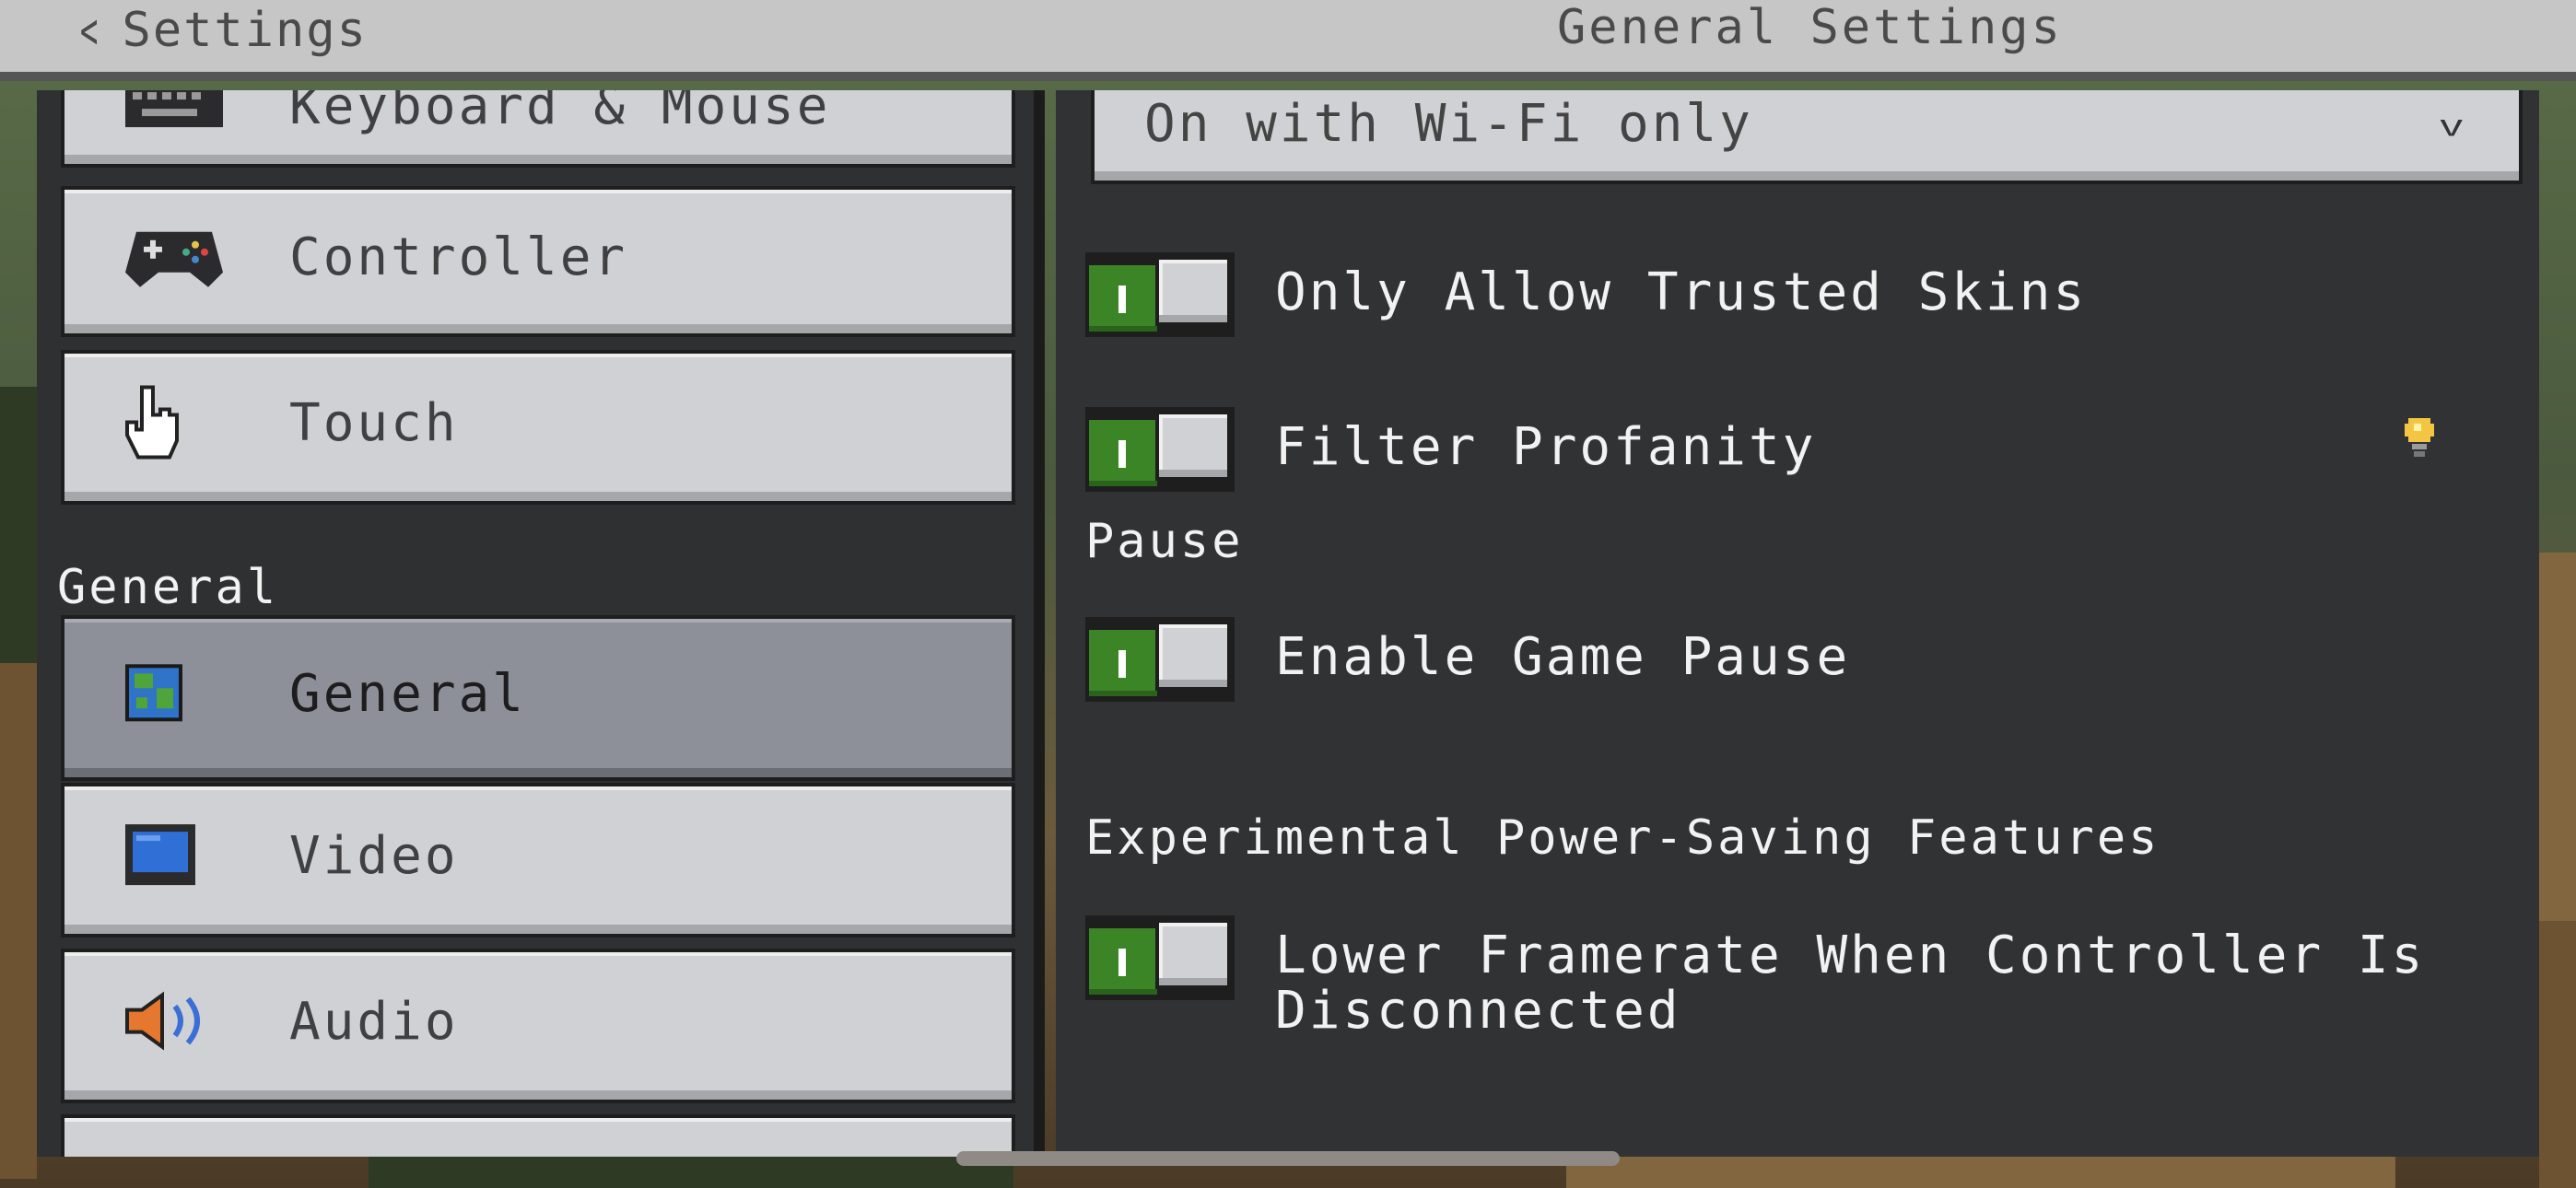 This screenshot has width=2576, height=1188. I want to click on filter-profanity-label: Filter Profanity, so click(1546, 447).